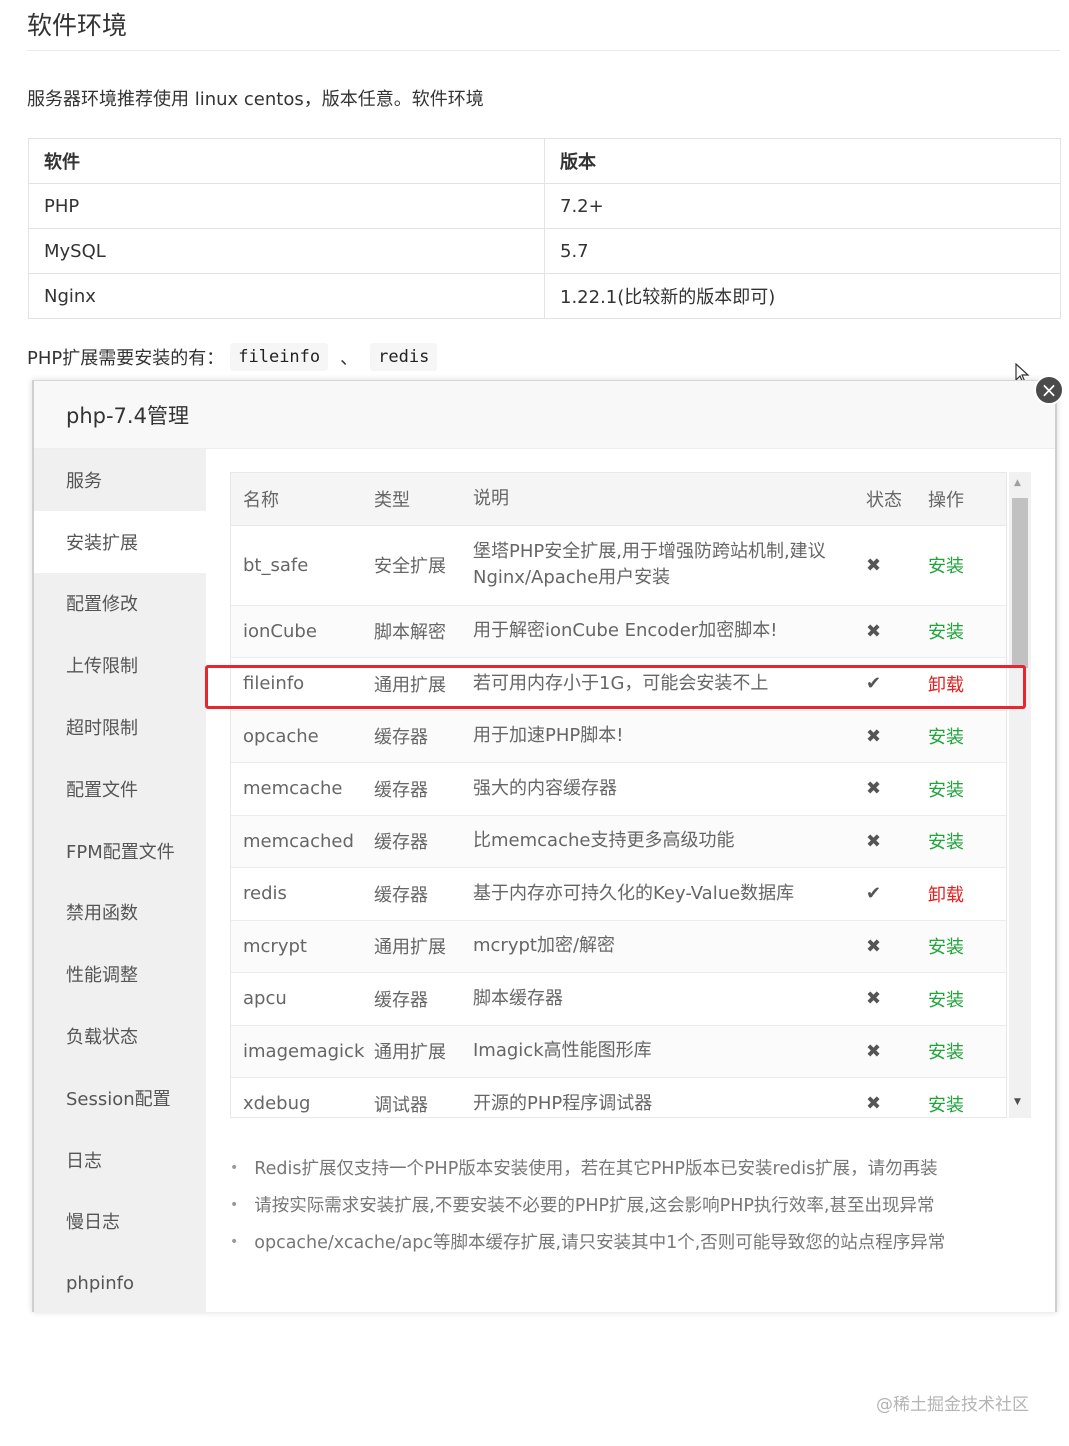 The height and width of the screenshot is (1446, 1069). Describe the element at coordinates (286, 161) in the screenshot. I see `header-software: 软件` at that location.